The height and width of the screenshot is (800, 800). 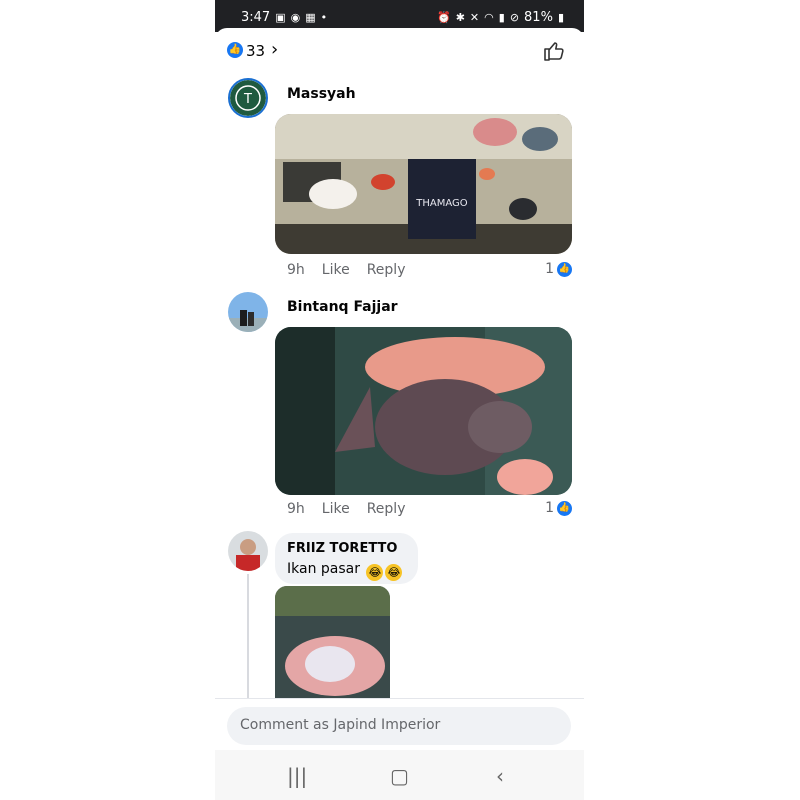 I want to click on system-nav-bar: ||| ▢ ‹, so click(x=399, y=775).